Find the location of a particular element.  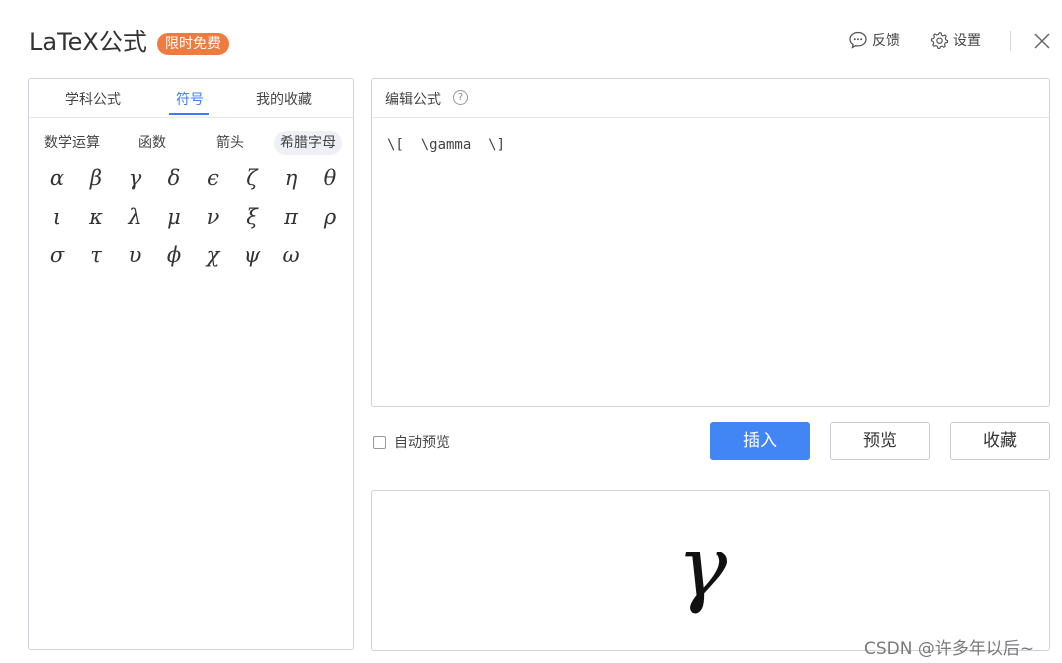

tab-symbols: 符号 is located at coordinates (190, 99).